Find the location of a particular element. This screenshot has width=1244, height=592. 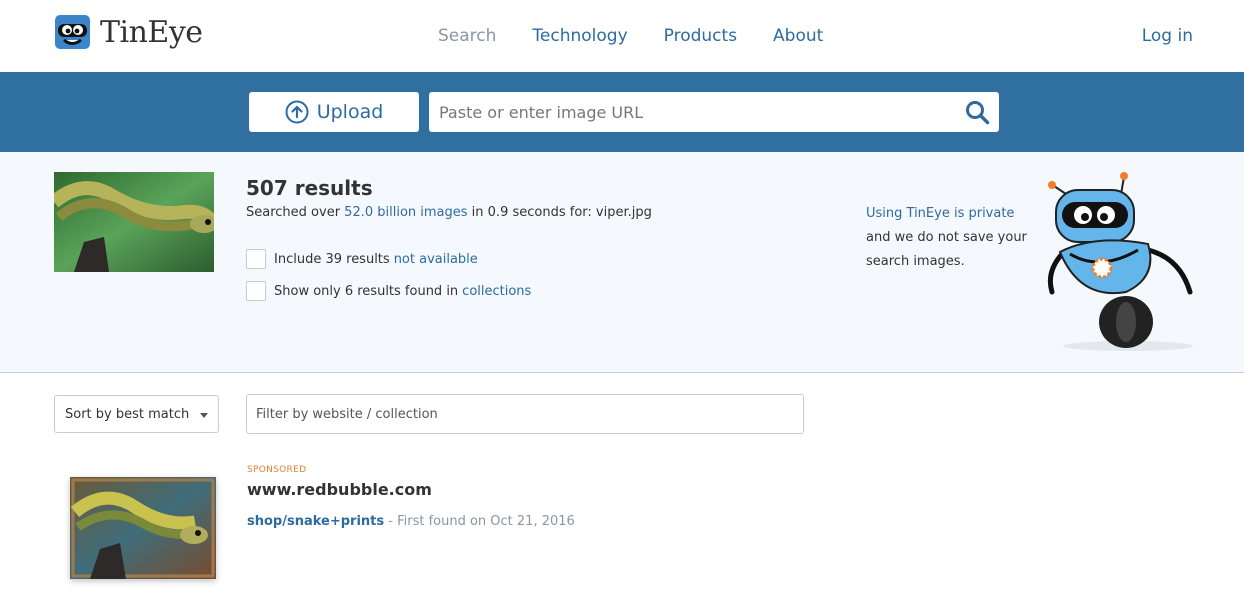

robot-logo-icon is located at coordinates (72, 32).